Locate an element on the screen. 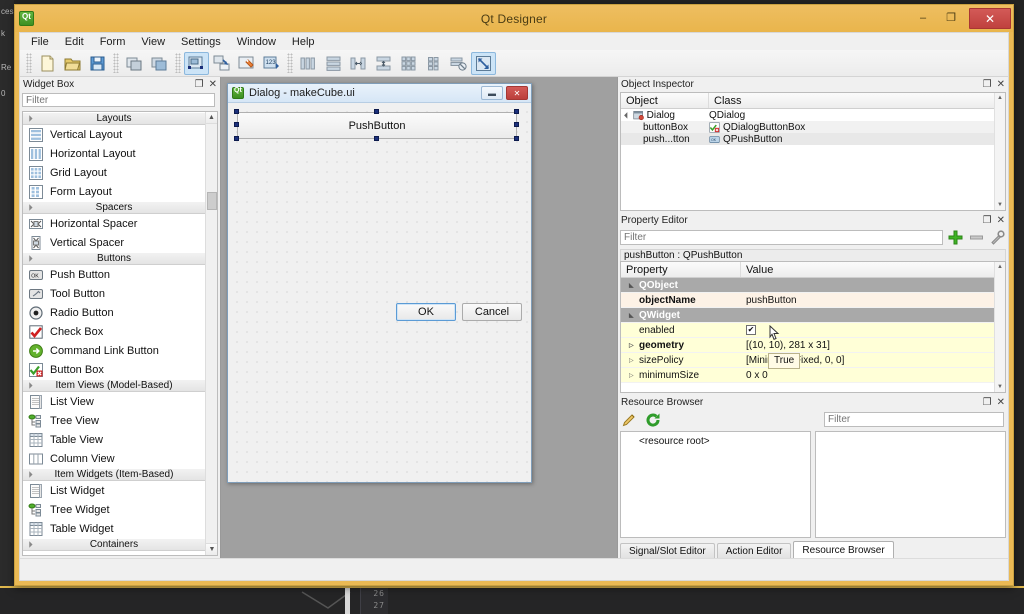 This screenshot has width=1024, height=614. resource-filter-input is located at coordinates (914, 419).